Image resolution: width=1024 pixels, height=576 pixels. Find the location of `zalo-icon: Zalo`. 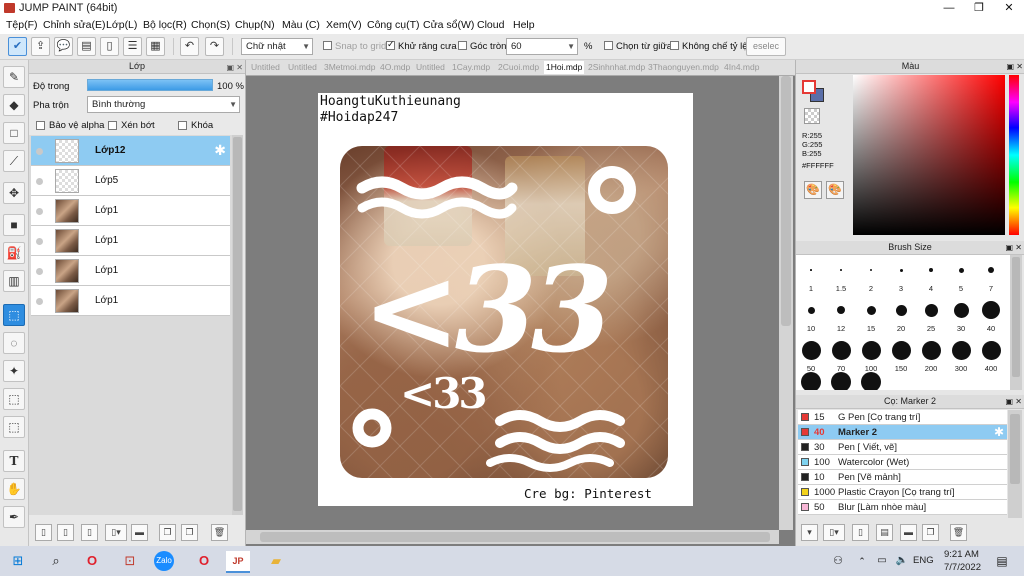

zalo-icon: Zalo is located at coordinates (164, 561).